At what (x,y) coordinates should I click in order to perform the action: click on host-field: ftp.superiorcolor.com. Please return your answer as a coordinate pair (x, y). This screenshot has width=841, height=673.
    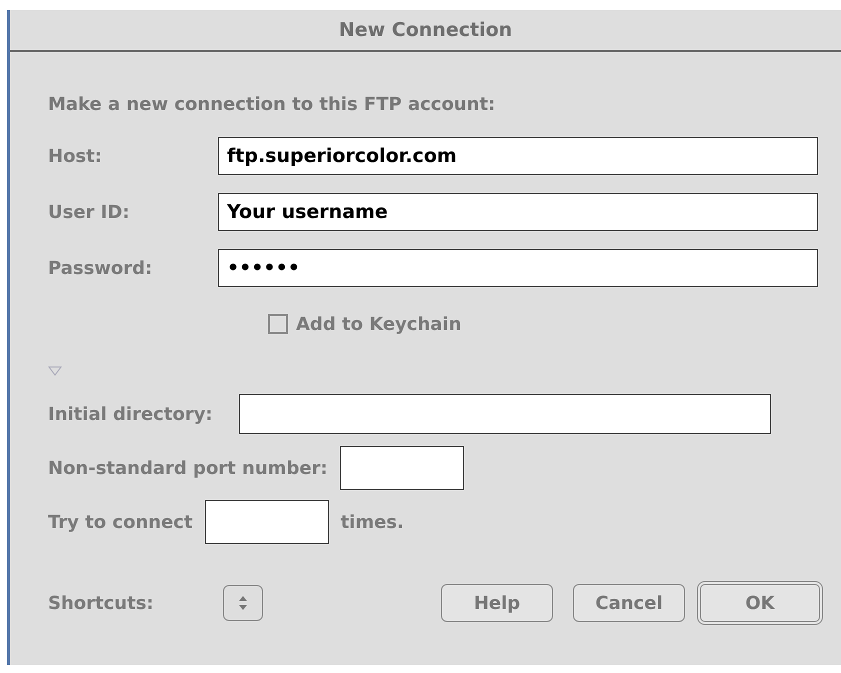
    Looking at the image, I should click on (518, 156).